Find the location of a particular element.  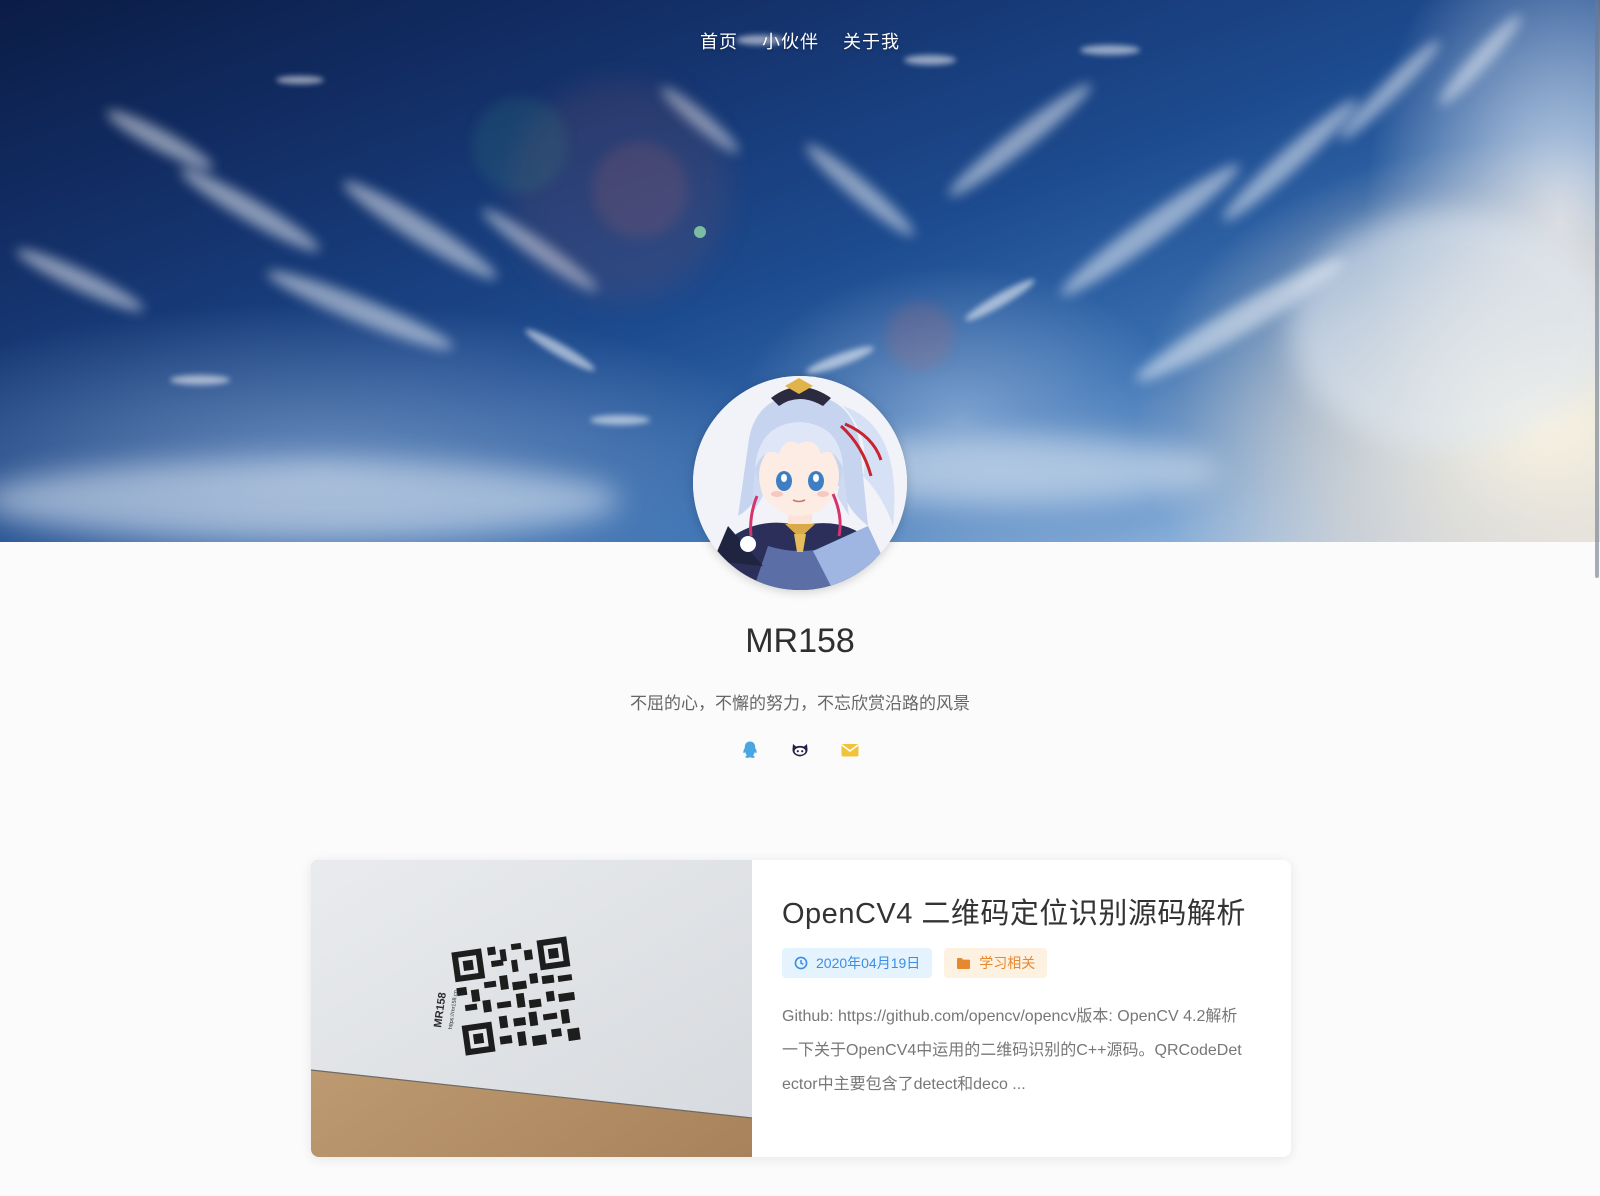

post-category-badge: 学习相关 is located at coordinates (996, 963).